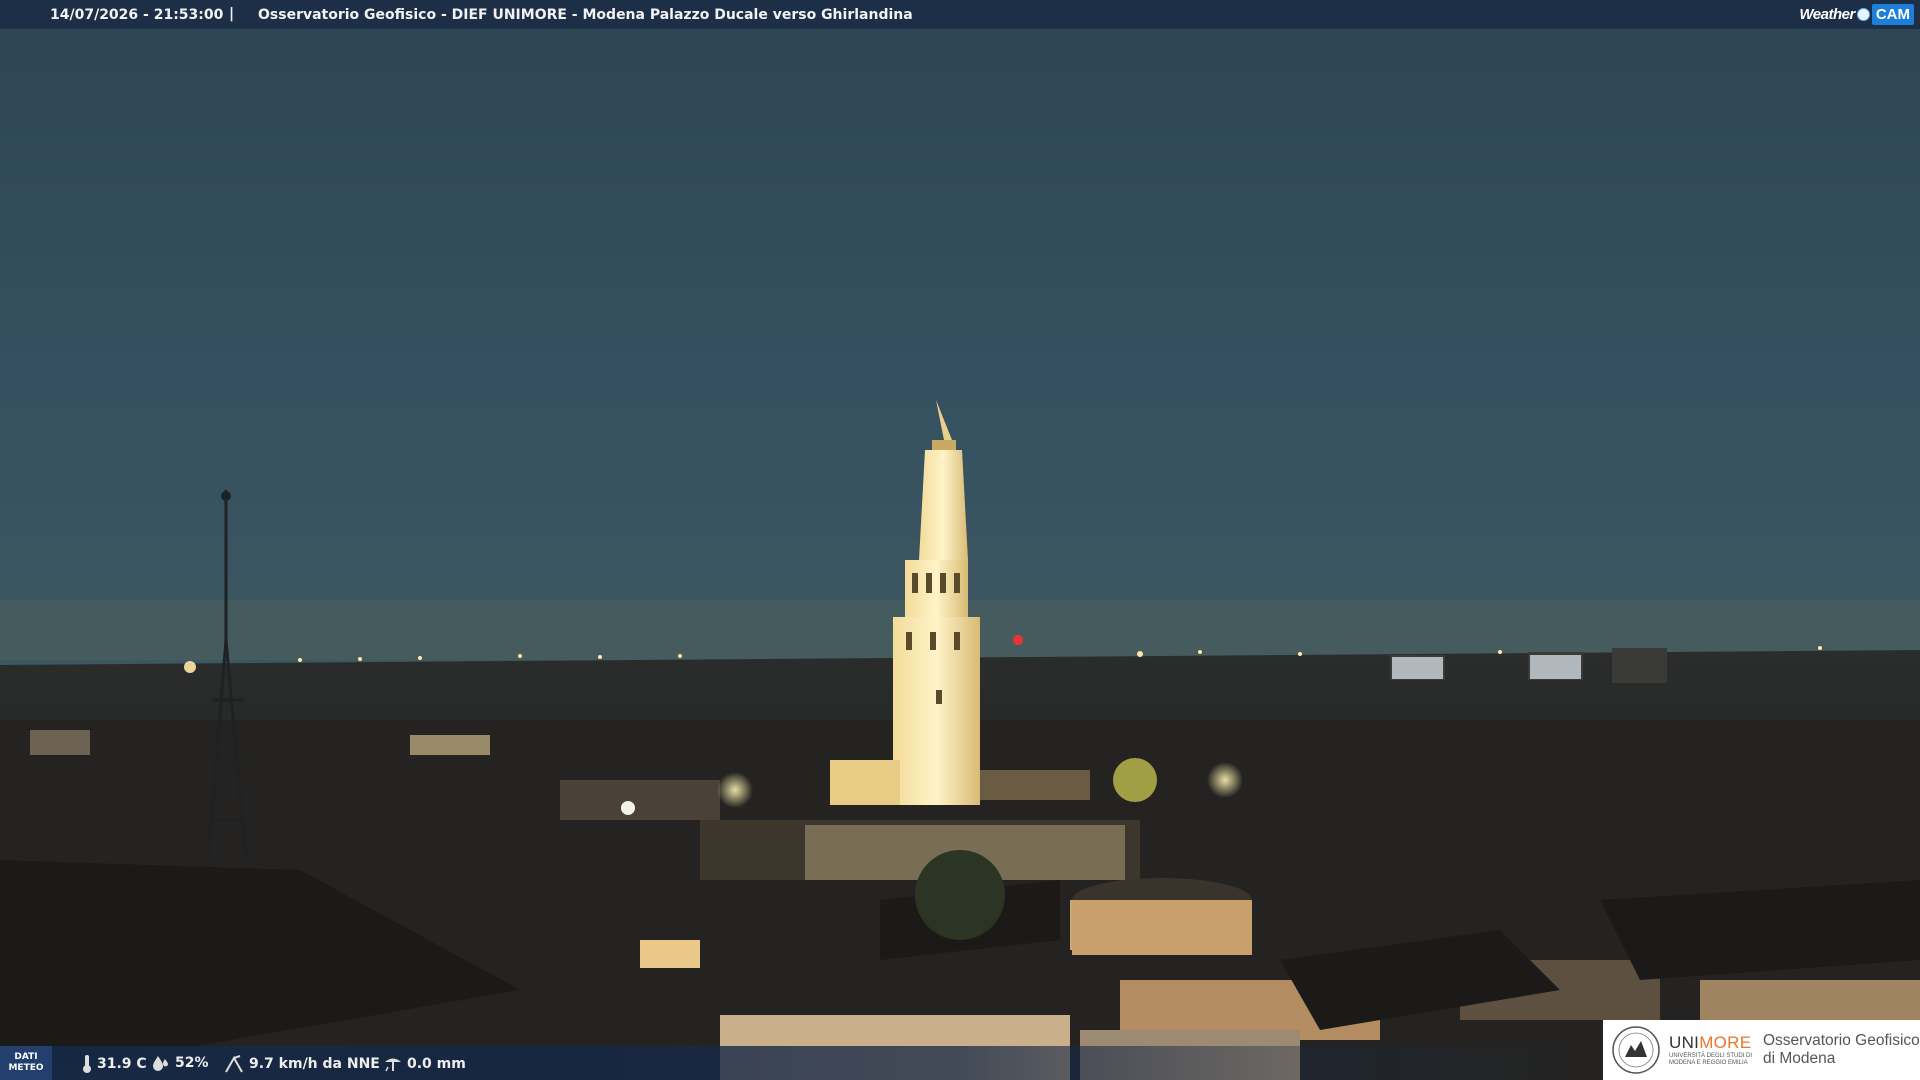 The width and height of the screenshot is (1920, 1080). I want to click on unimore-name-uni: UNI, so click(1684, 1042).